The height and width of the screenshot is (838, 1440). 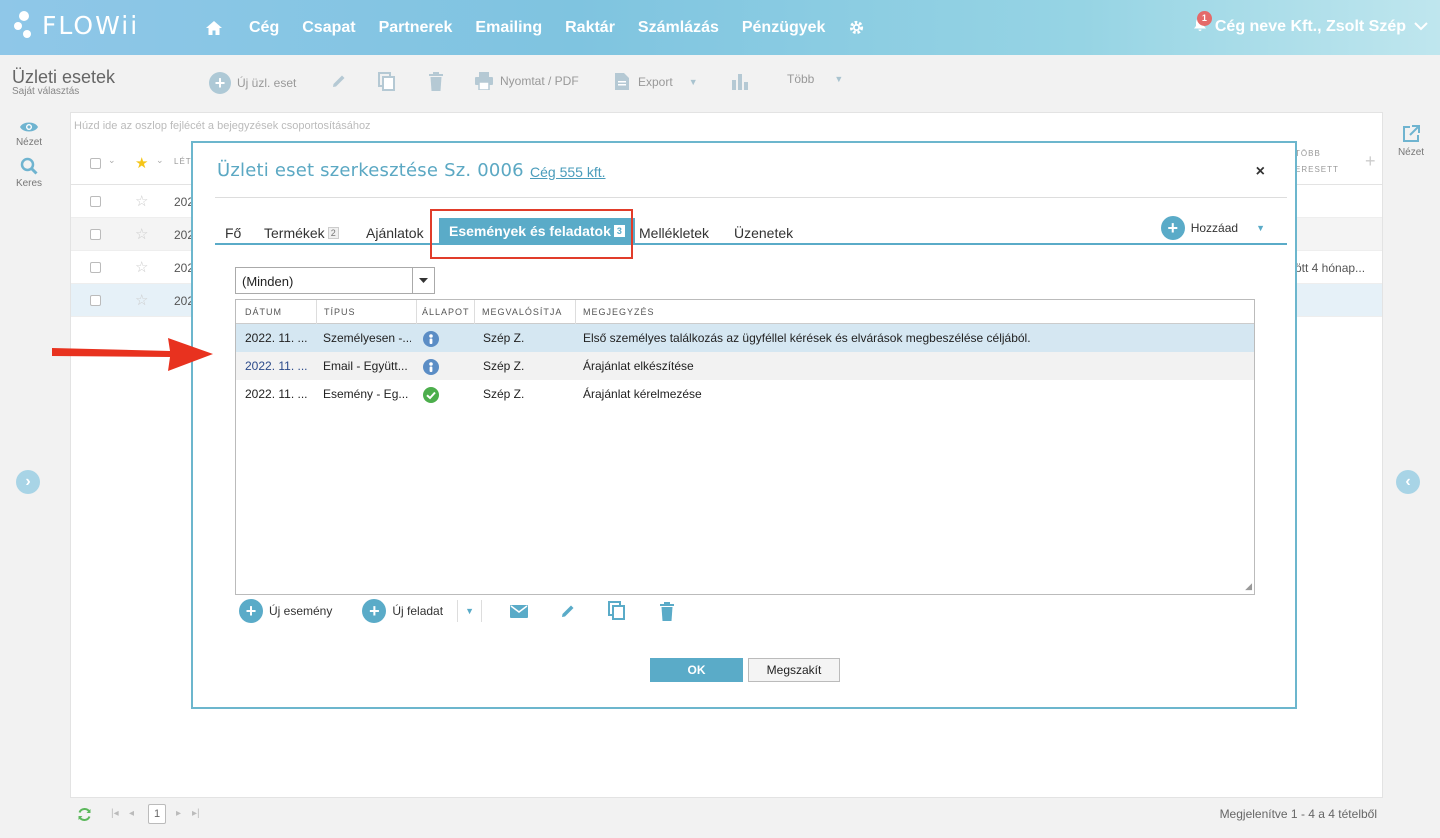 I want to click on column-header-status: ÁLLAPOT, so click(x=446, y=312).